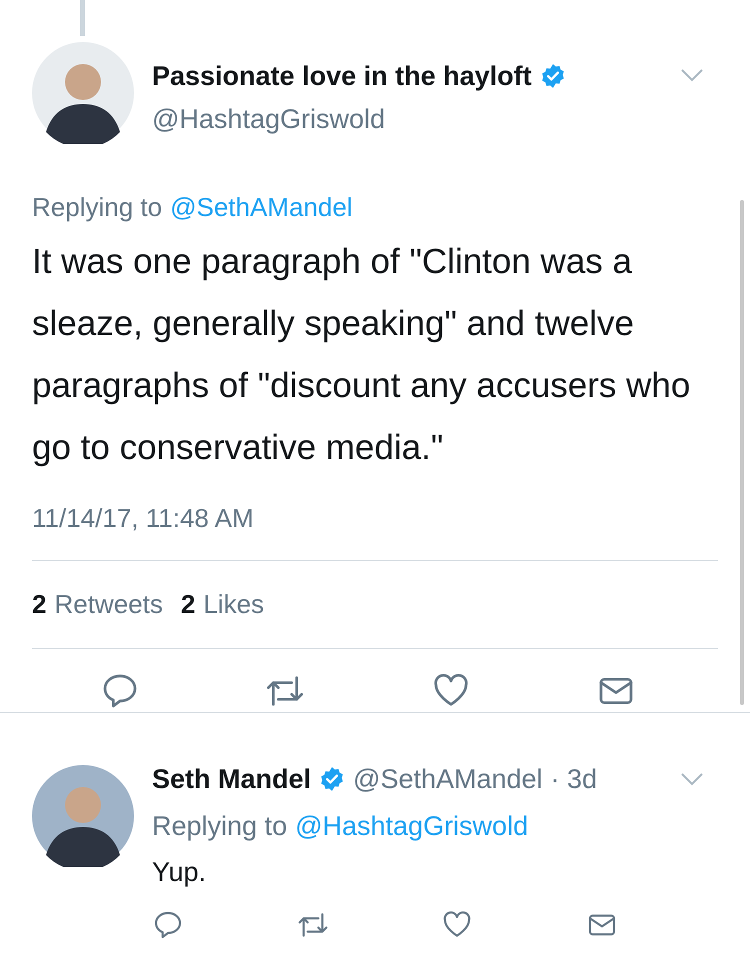  What do you see at coordinates (232, 779) in the screenshot?
I see `display-name: Seth Mandel` at bounding box center [232, 779].